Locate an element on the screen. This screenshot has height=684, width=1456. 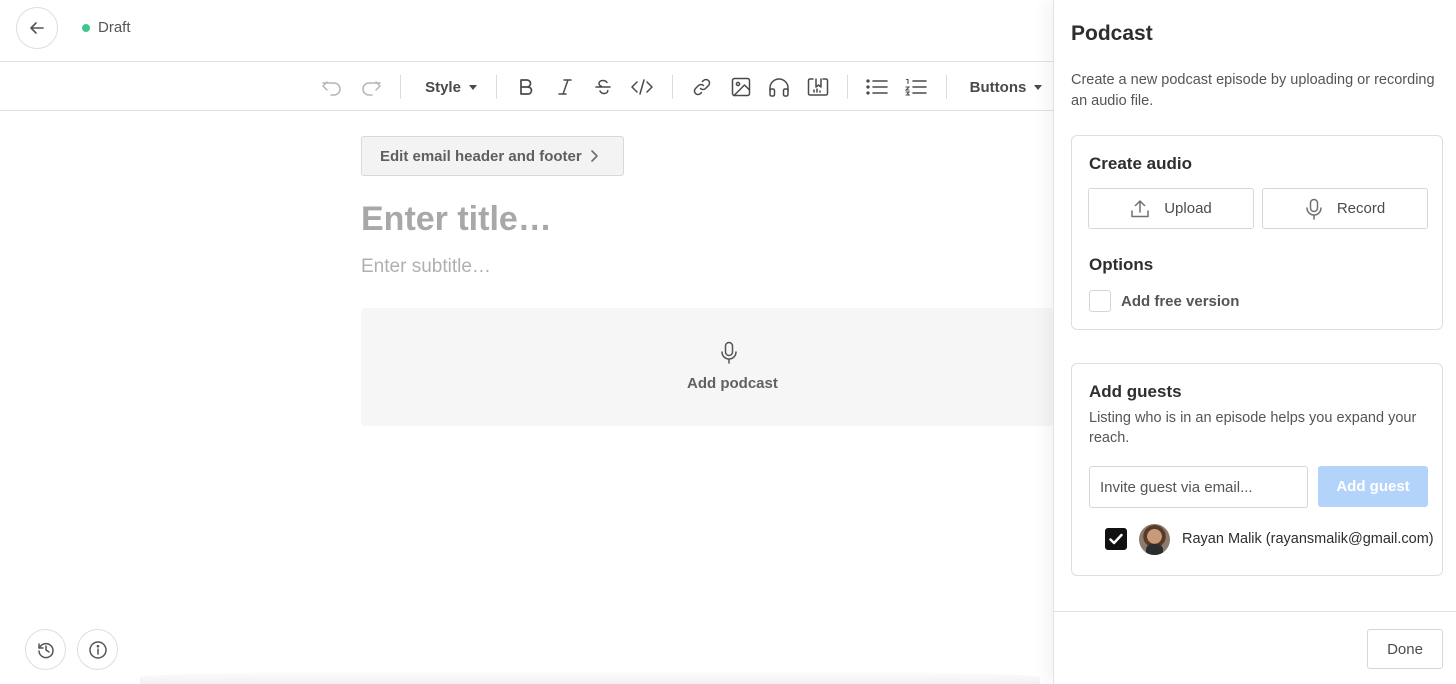
record-button: Record is located at coordinates (1345, 208).